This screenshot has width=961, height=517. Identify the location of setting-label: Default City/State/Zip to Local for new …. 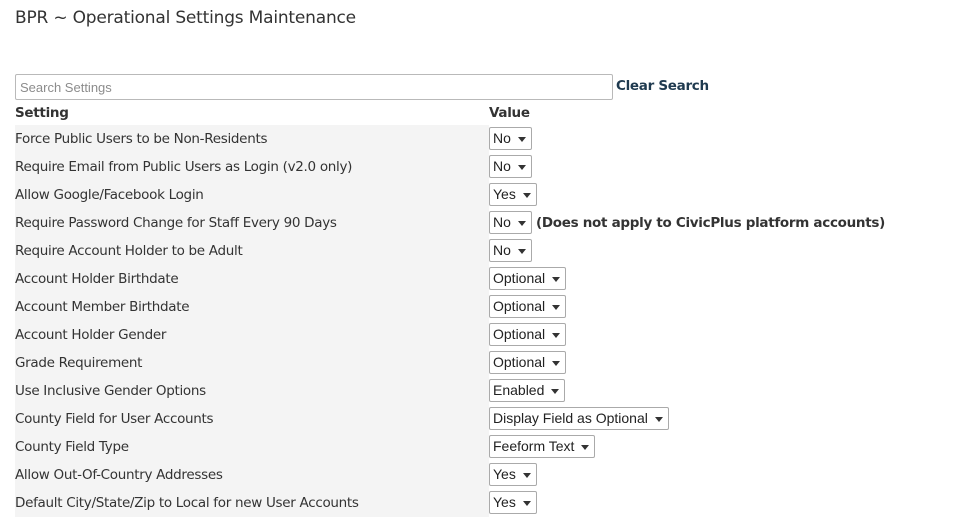
(252, 503).